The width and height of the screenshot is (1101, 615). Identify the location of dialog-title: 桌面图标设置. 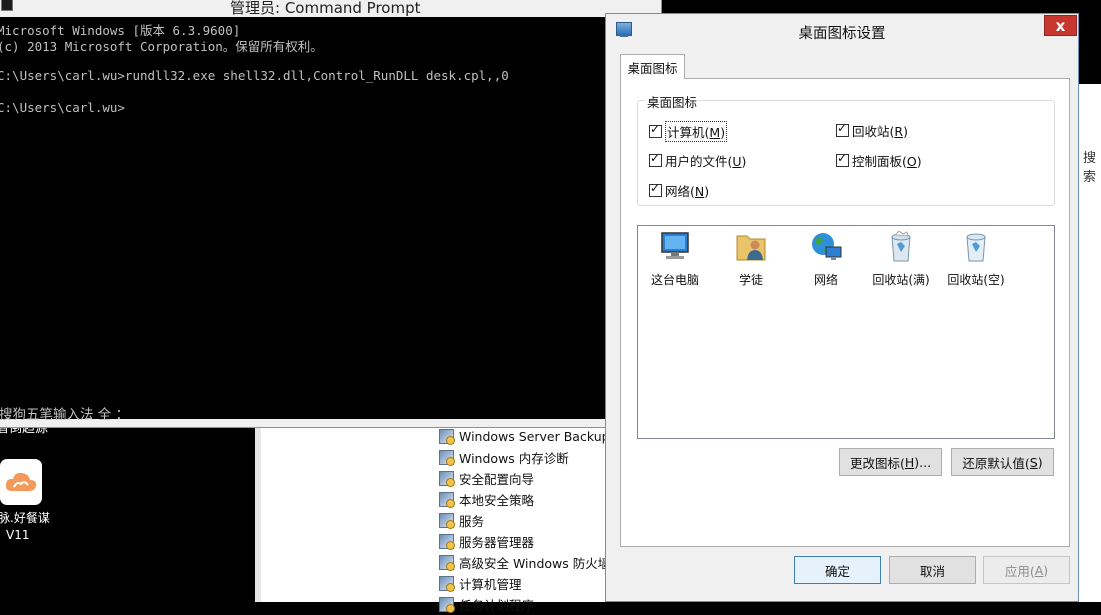
(842, 34).